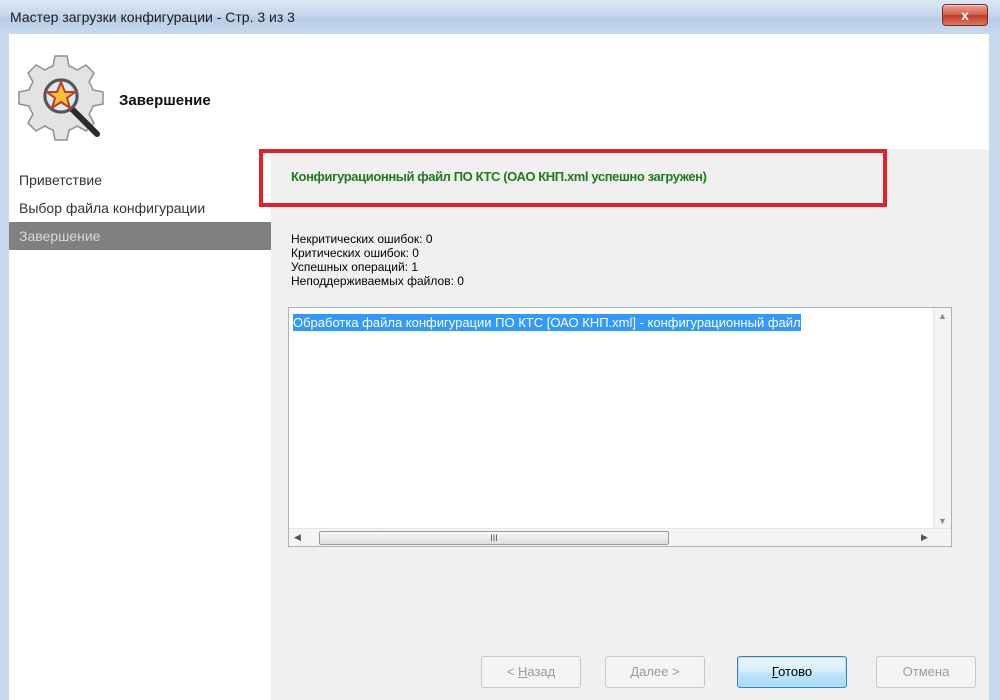 This screenshot has height=700, width=1000. I want to click on finish-button: Готово, so click(792, 672).